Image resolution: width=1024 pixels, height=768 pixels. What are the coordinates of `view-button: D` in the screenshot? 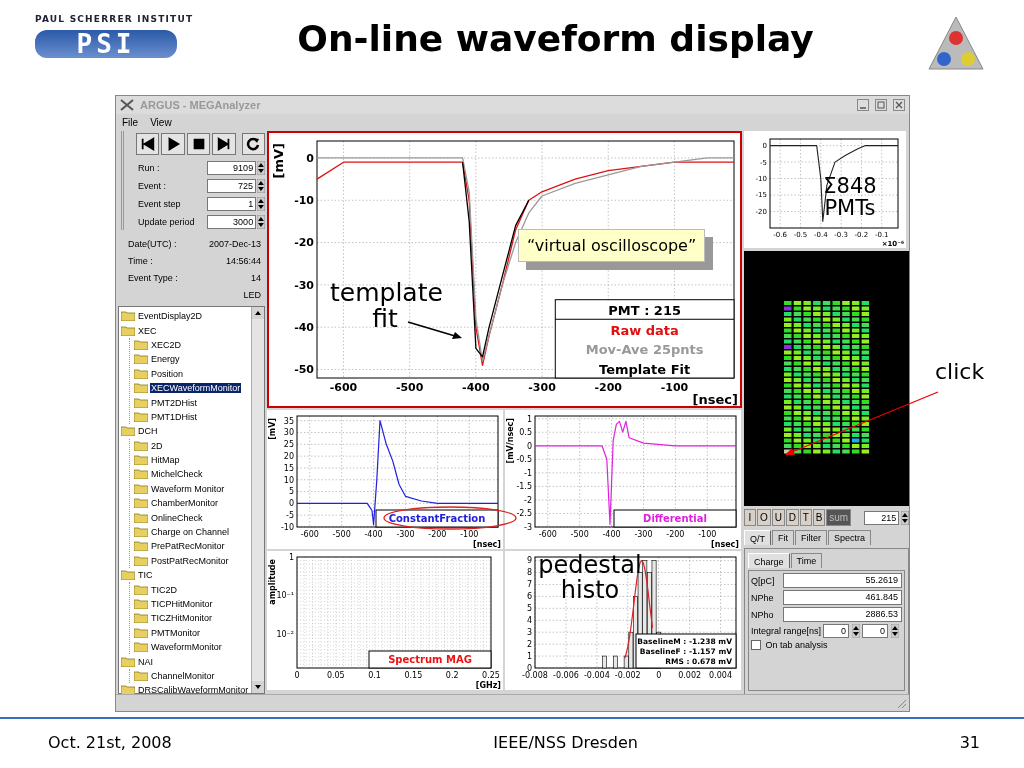 It's located at (792, 517).